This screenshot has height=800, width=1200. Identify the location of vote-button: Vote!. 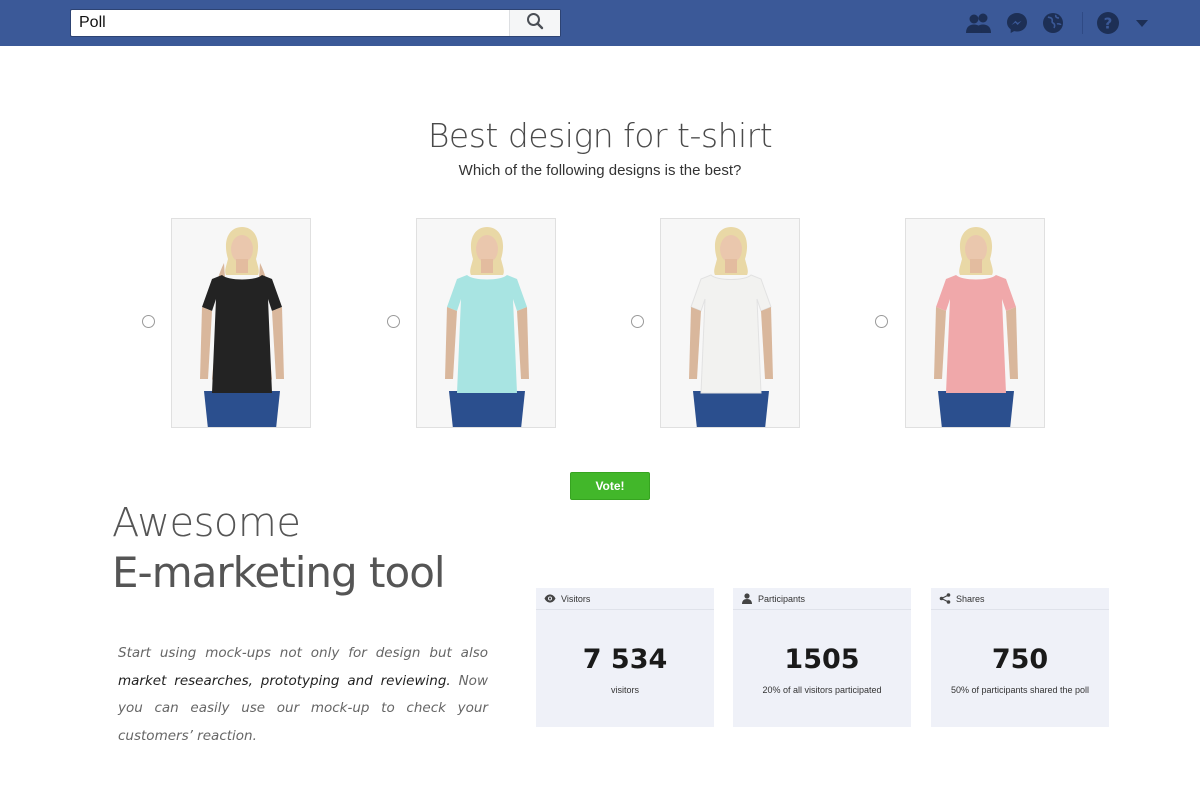
(610, 486).